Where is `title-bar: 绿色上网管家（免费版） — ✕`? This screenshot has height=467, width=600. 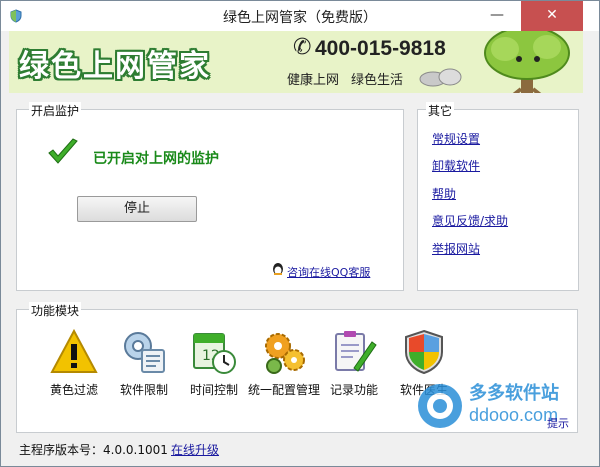 title-bar: 绿色上网管家（免费版） — ✕ is located at coordinates (300, 16).